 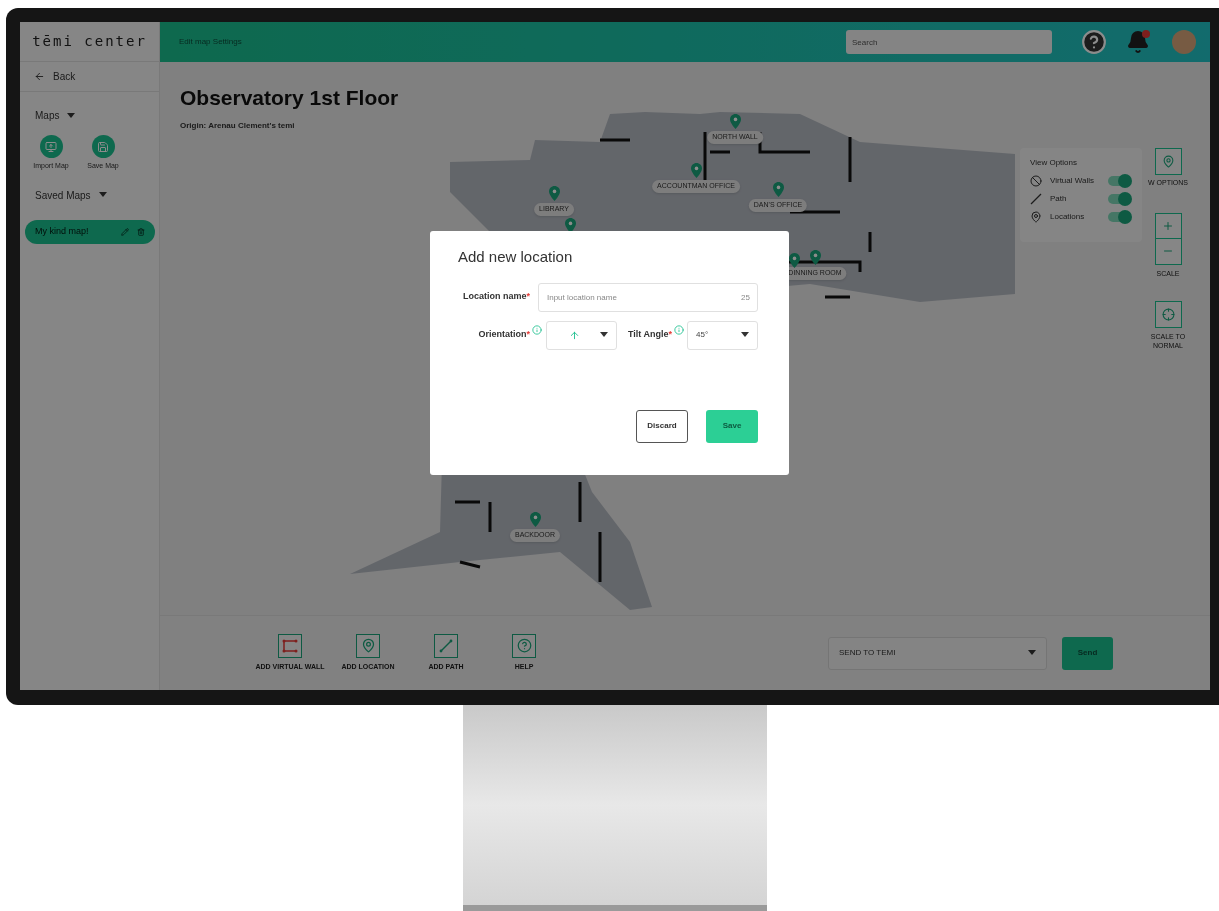 I want to click on back-arrow-icon, so click(x=39, y=76).